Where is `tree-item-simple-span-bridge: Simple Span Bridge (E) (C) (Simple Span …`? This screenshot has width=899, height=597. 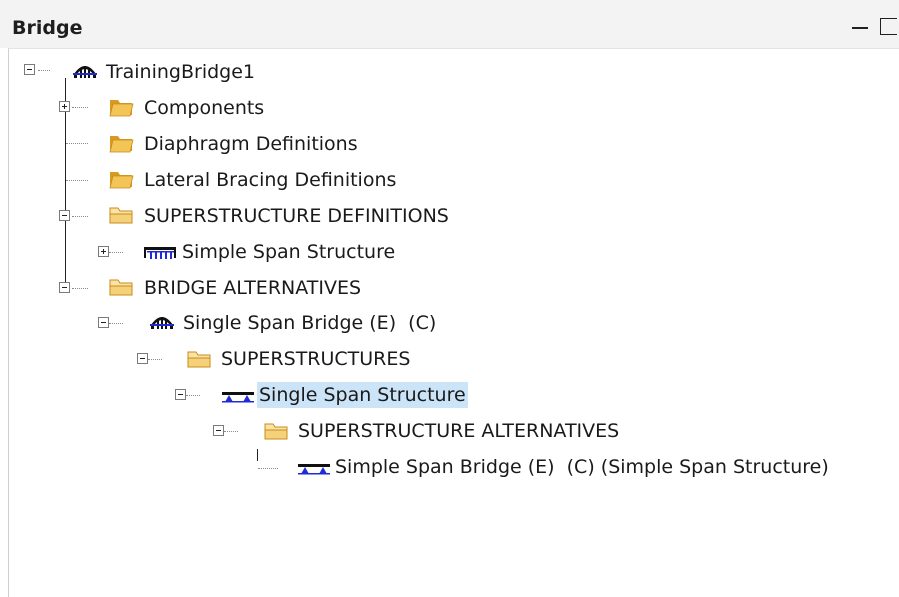 tree-item-simple-span-bridge: Simple Span Bridge (E) (C) (Simple Span … is located at coordinates (582, 467).